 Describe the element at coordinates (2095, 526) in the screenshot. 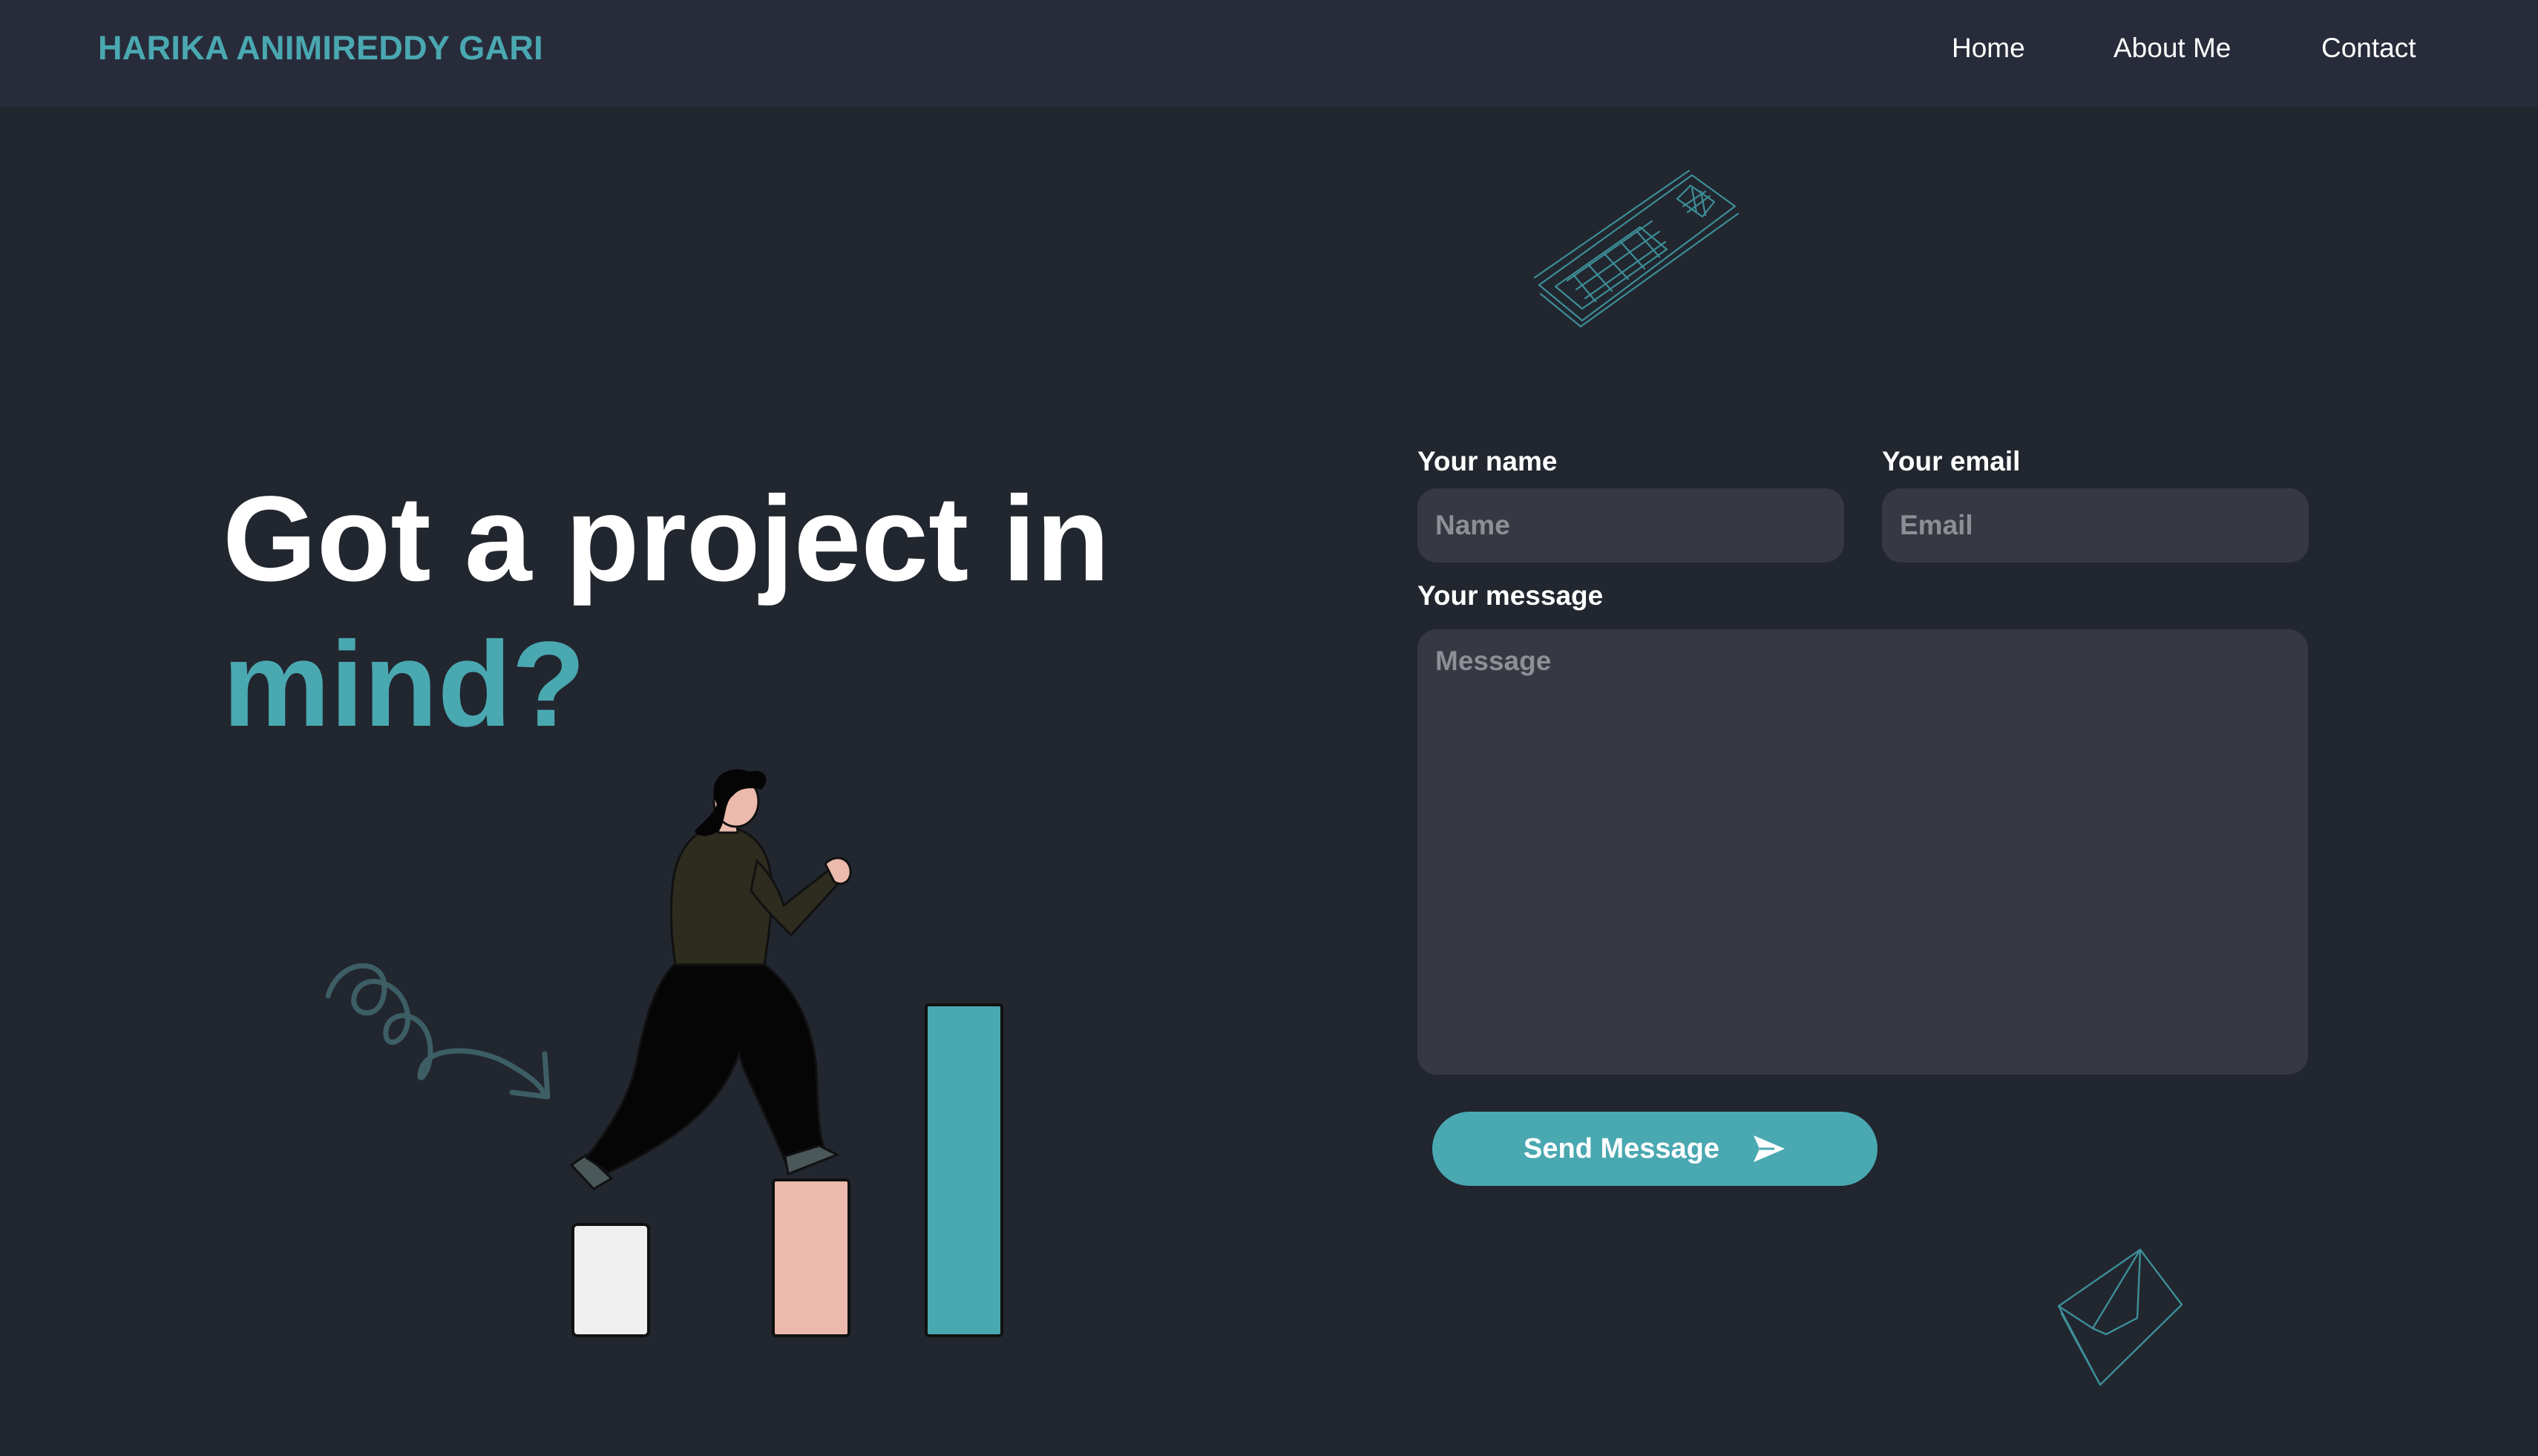

I see `email-input` at that location.